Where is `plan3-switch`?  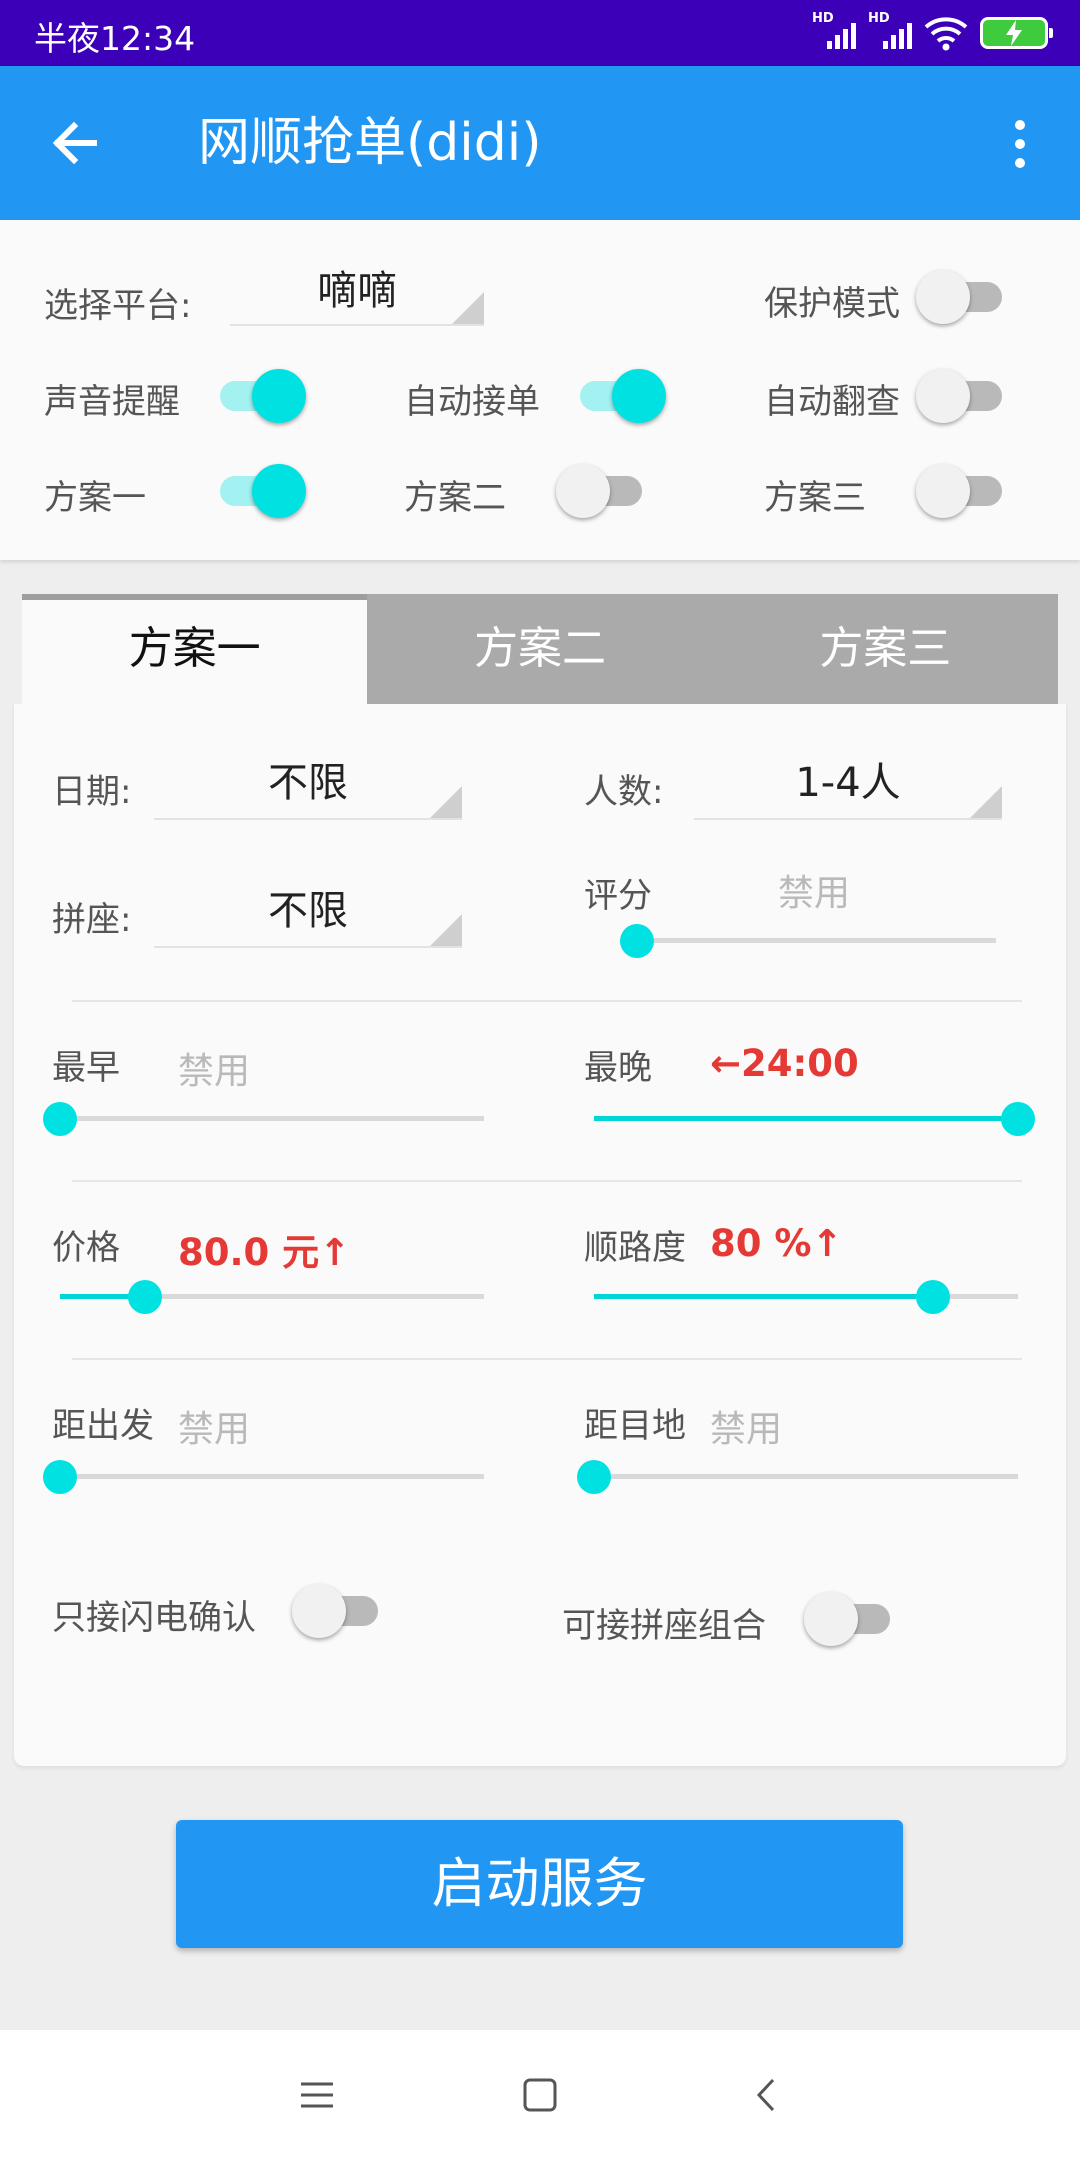 plan3-switch is located at coordinates (961, 491).